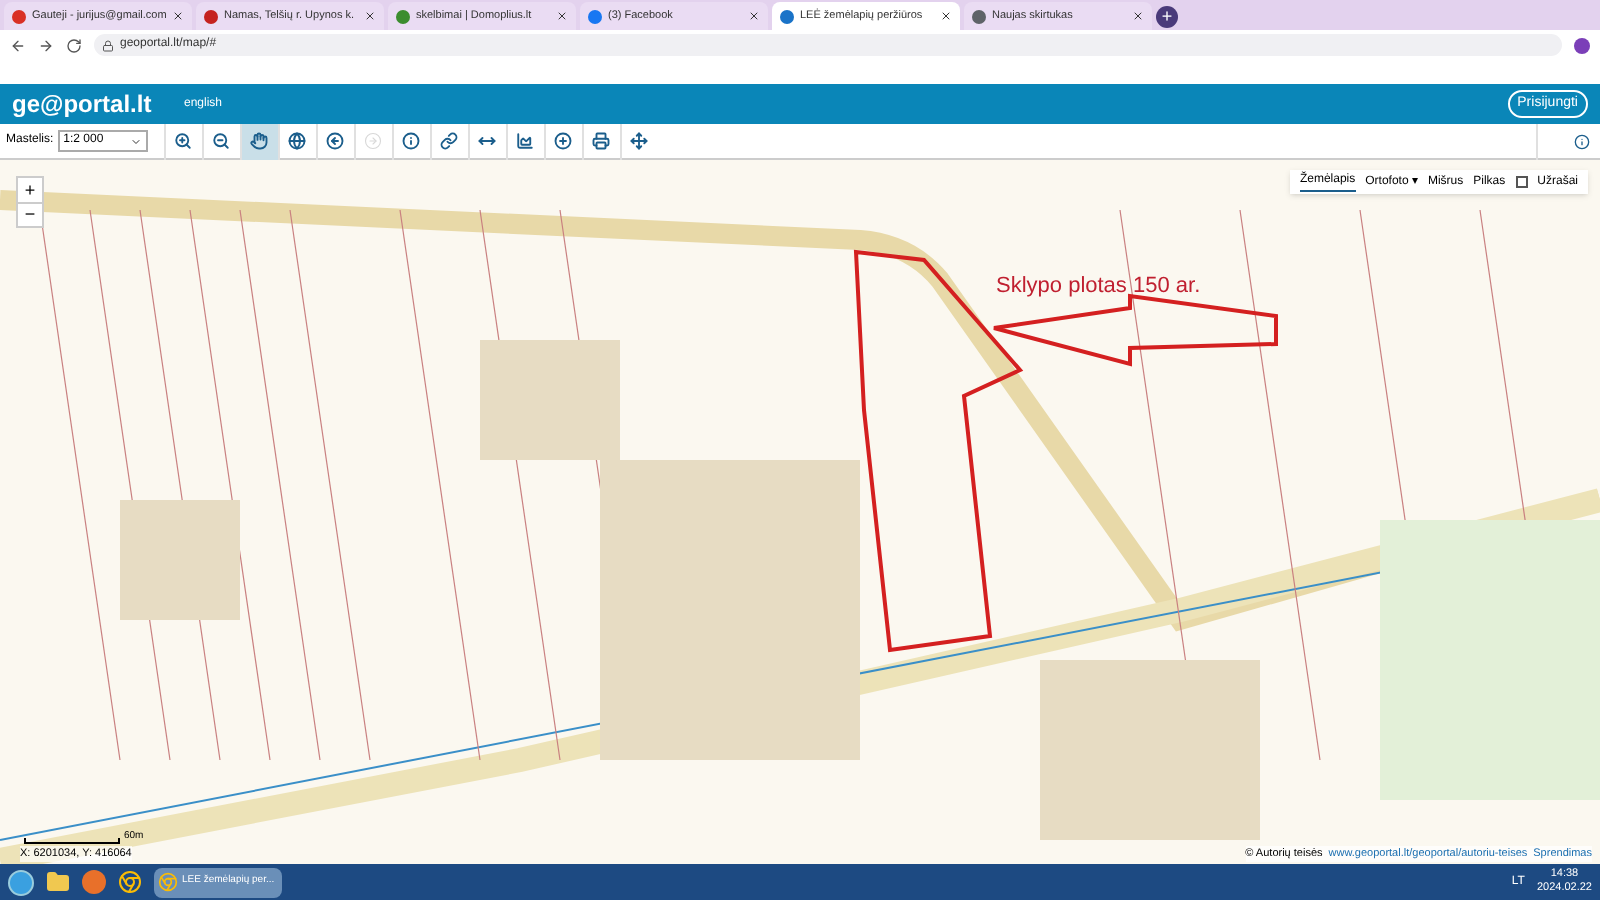 This screenshot has width=1600, height=900. I want to click on zoom-out-button: −, so click(30, 214).